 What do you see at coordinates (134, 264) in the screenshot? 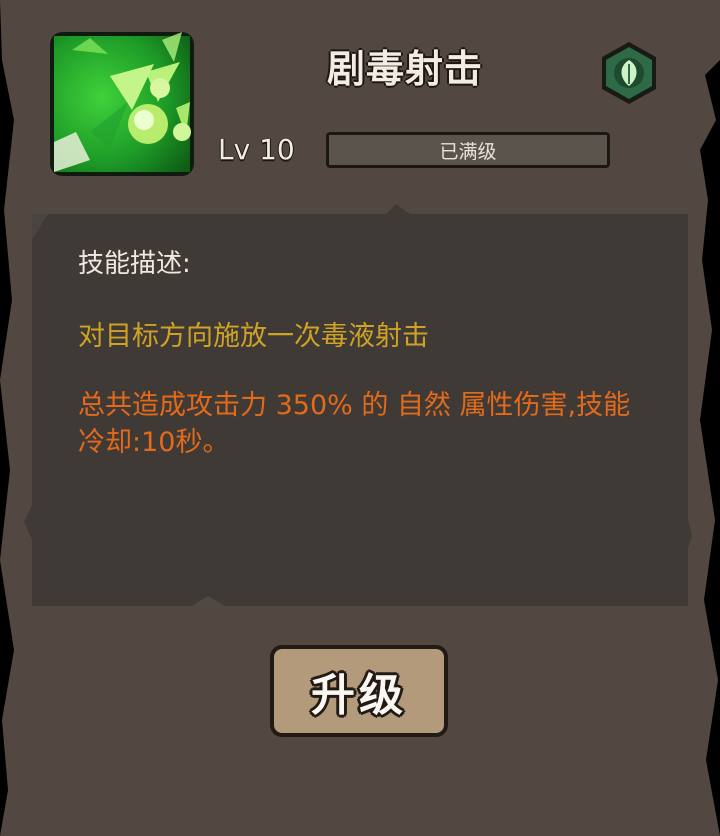
I see `description-heading: 技能描述:` at bounding box center [134, 264].